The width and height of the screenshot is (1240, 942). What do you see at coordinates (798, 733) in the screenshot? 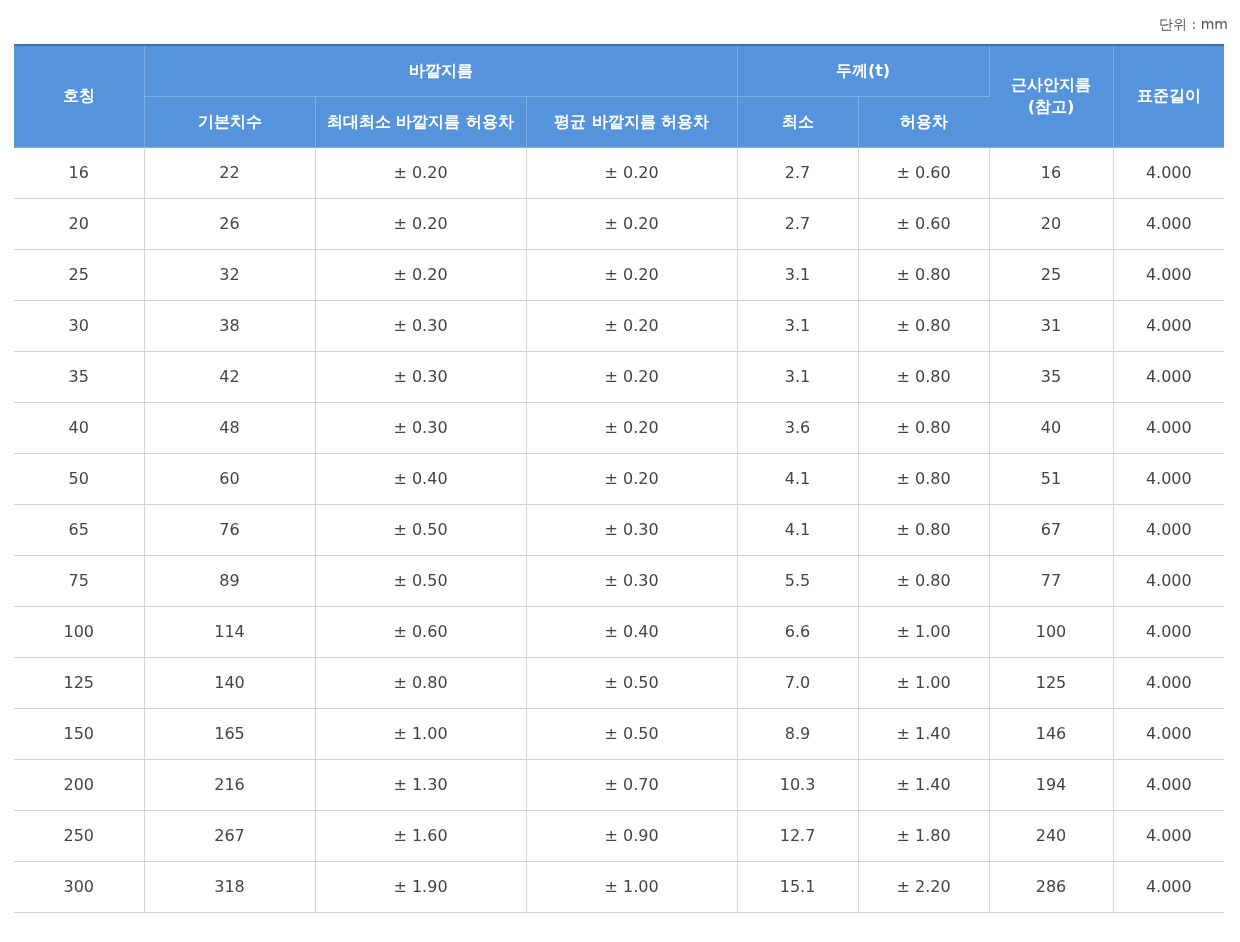
I see `table-cell: 8.9` at bounding box center [798, 733].